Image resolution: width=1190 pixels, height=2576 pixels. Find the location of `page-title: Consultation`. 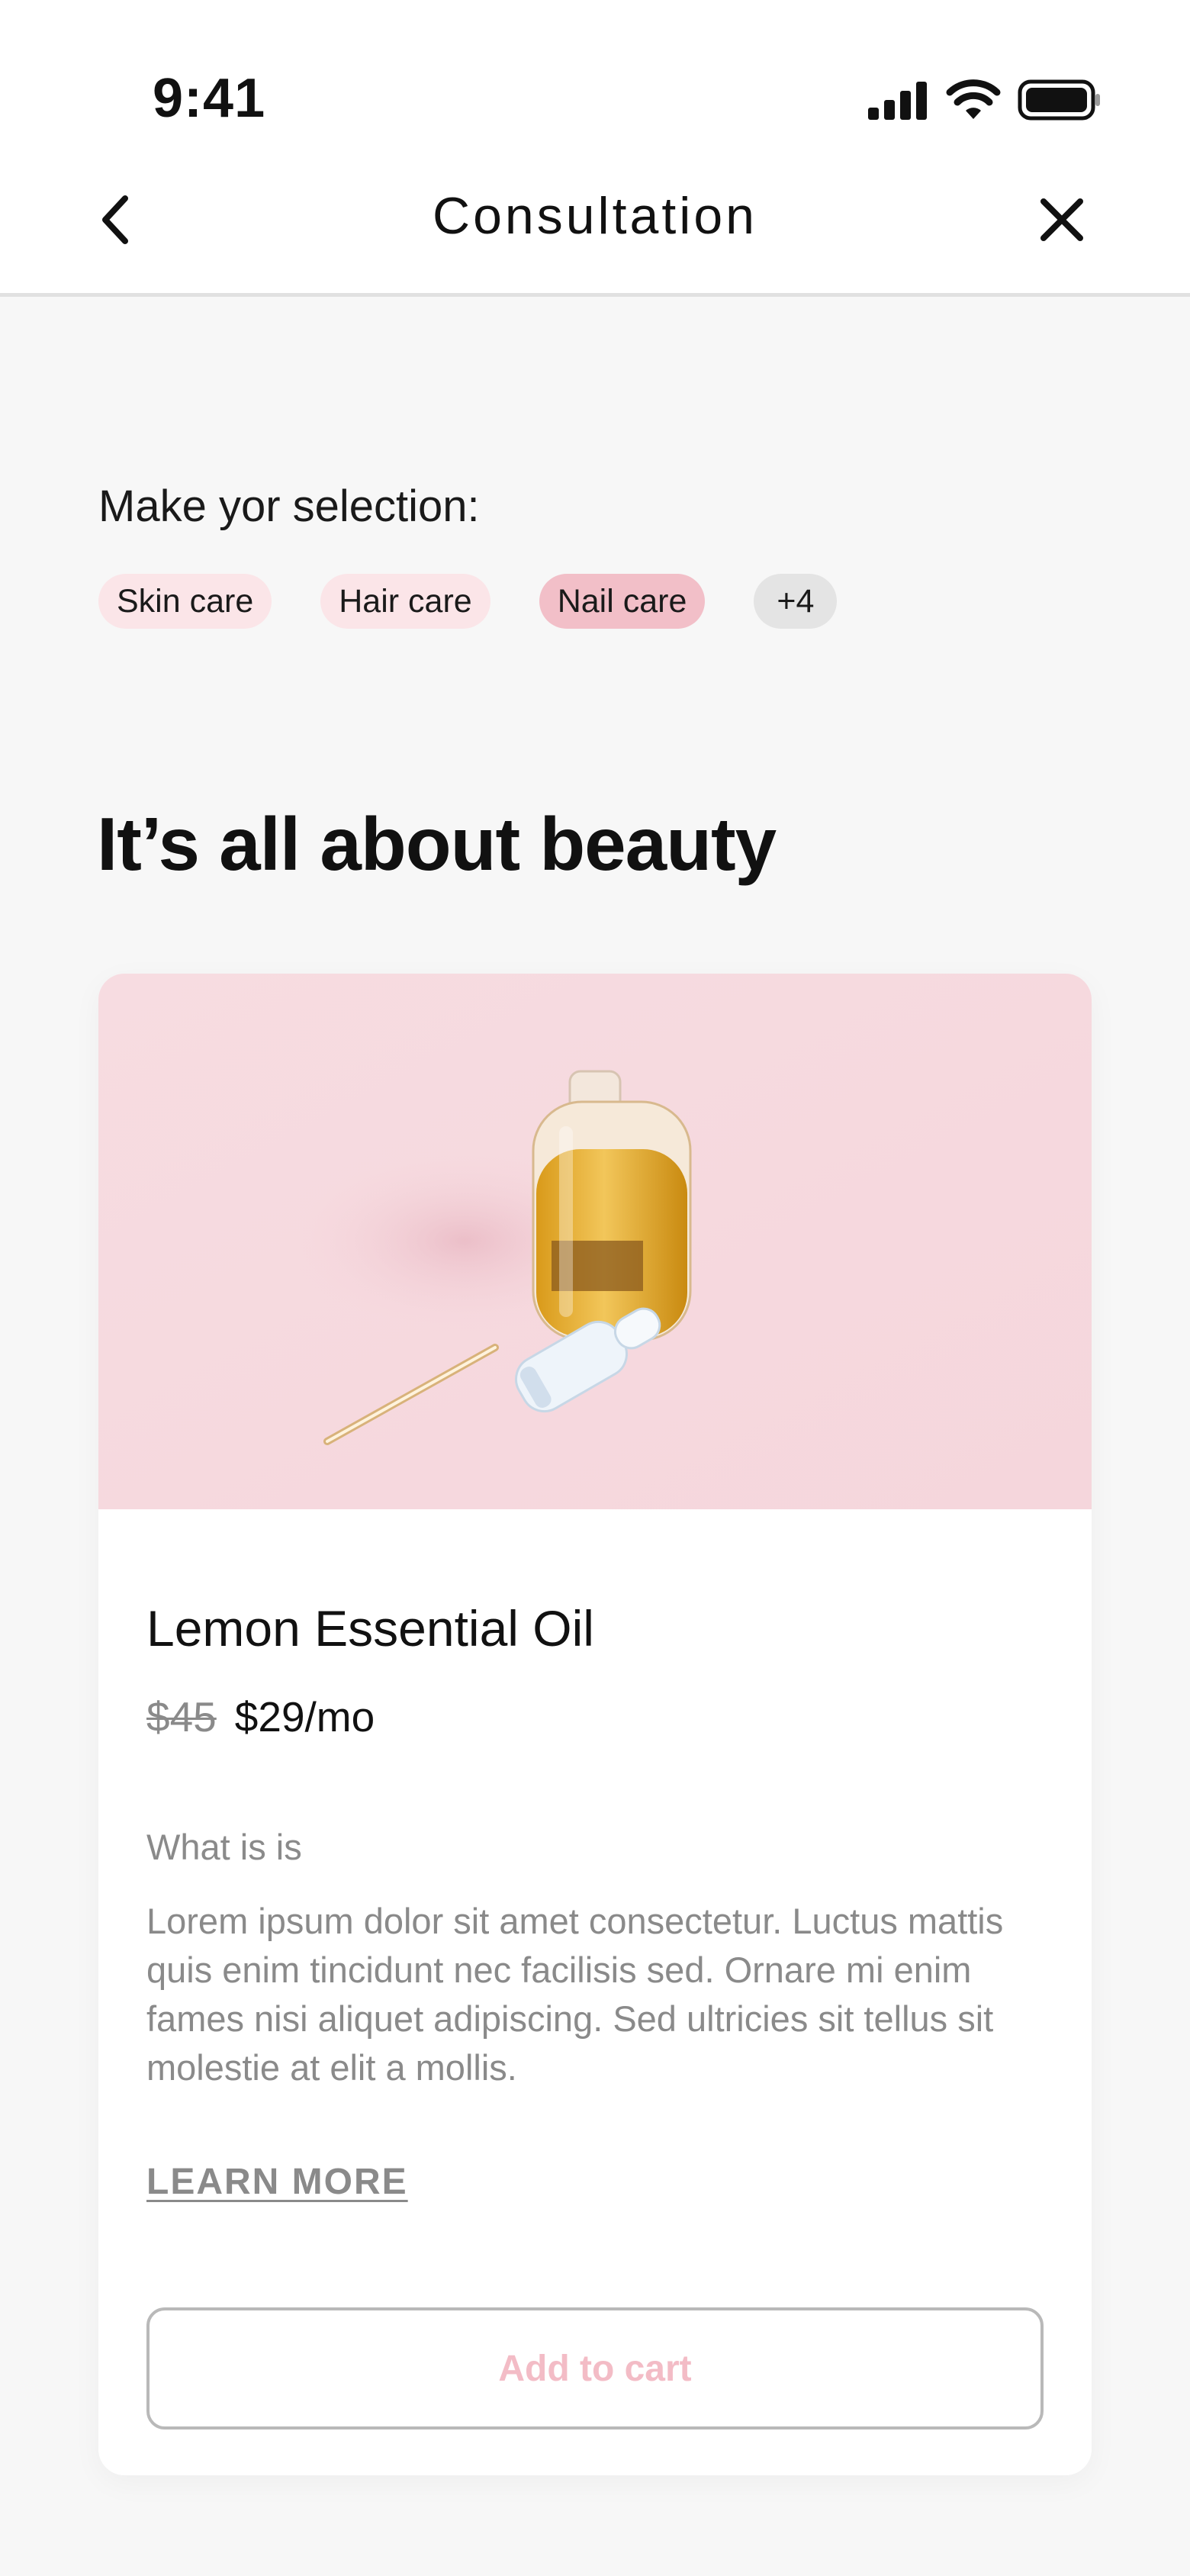

page-title: Consultation is located at coordinates (595, 216).